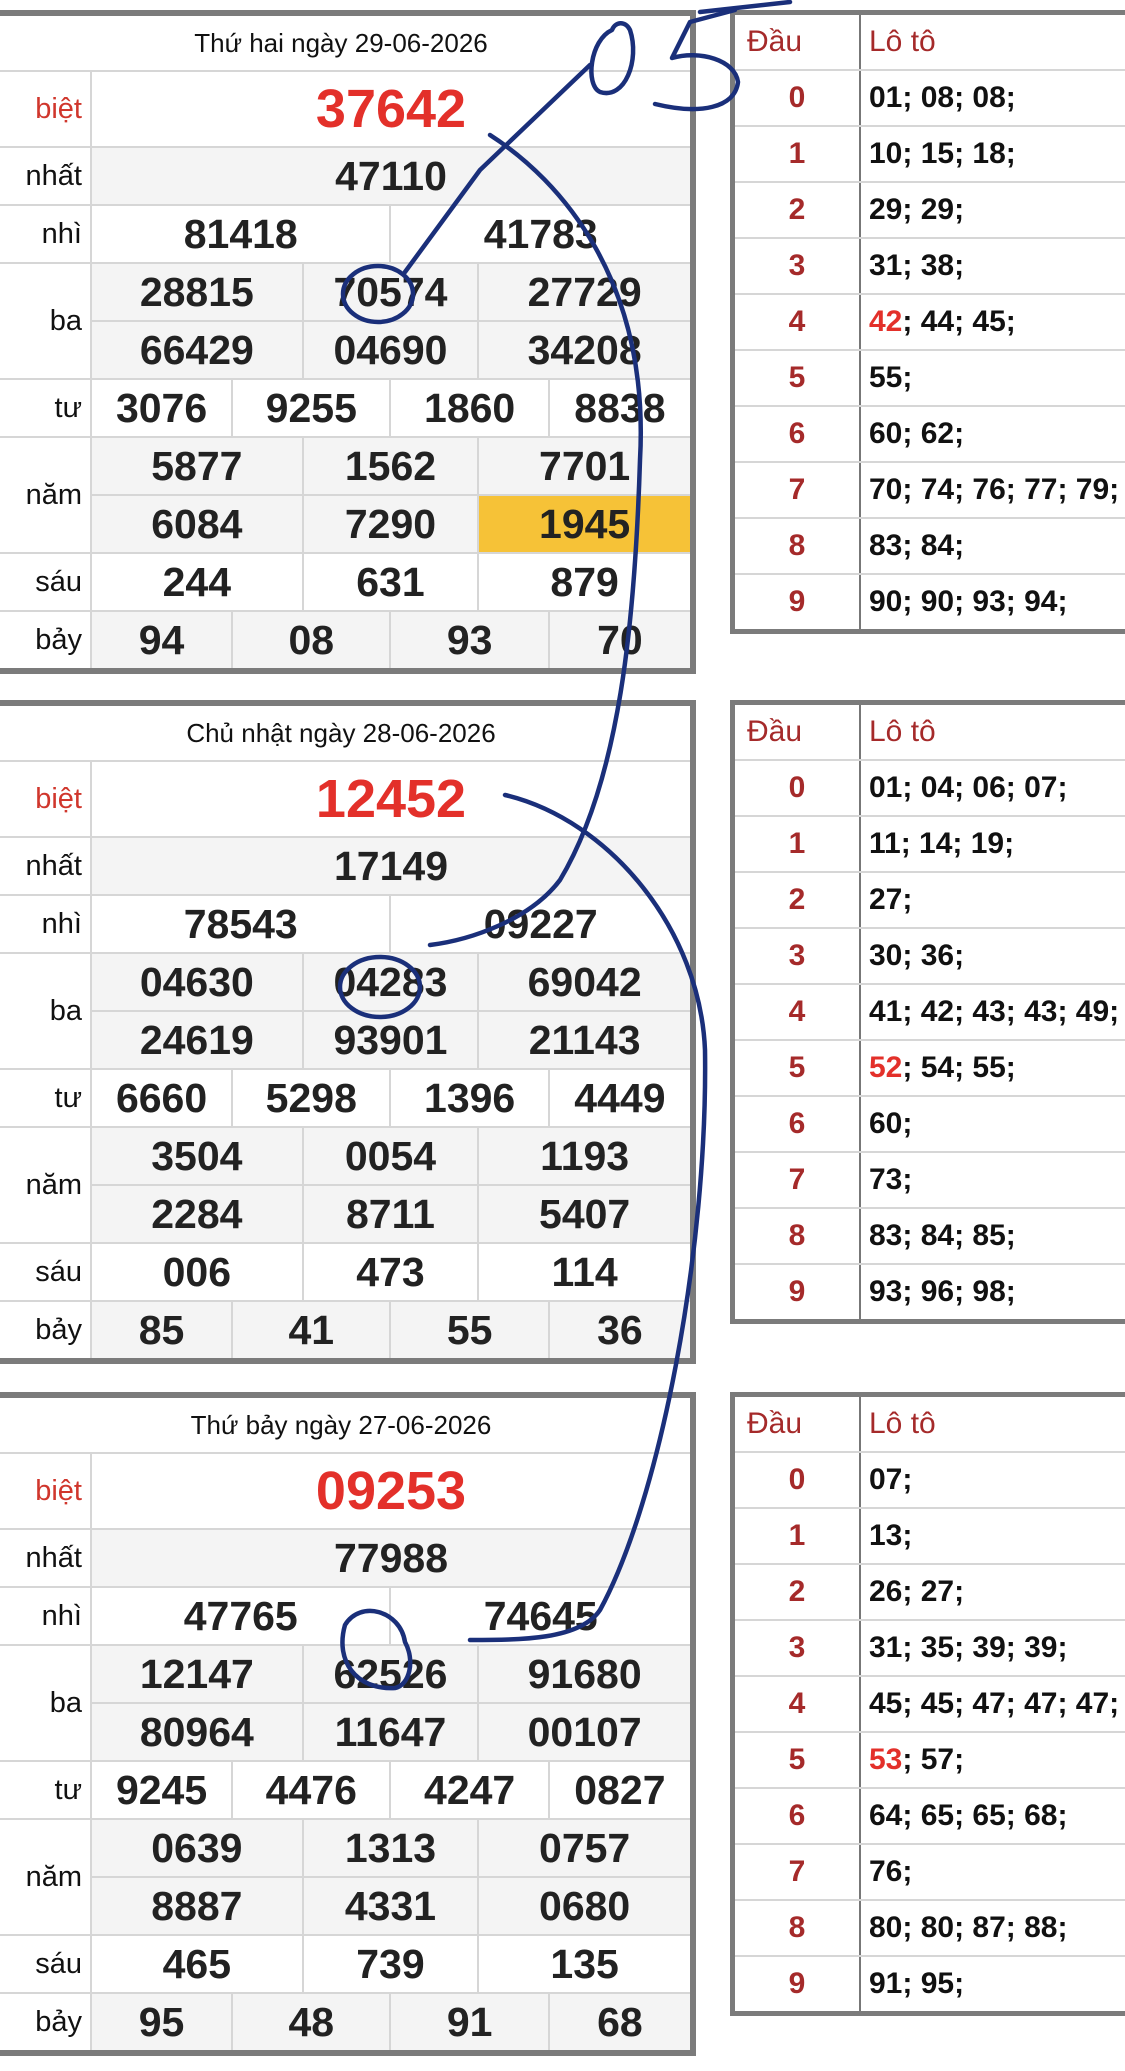 The height and width of the screenshot is (2071, 1125). Describe the element at coordinates (585, 524) in the screenshot. I see `prize-number: 1945` at that location.